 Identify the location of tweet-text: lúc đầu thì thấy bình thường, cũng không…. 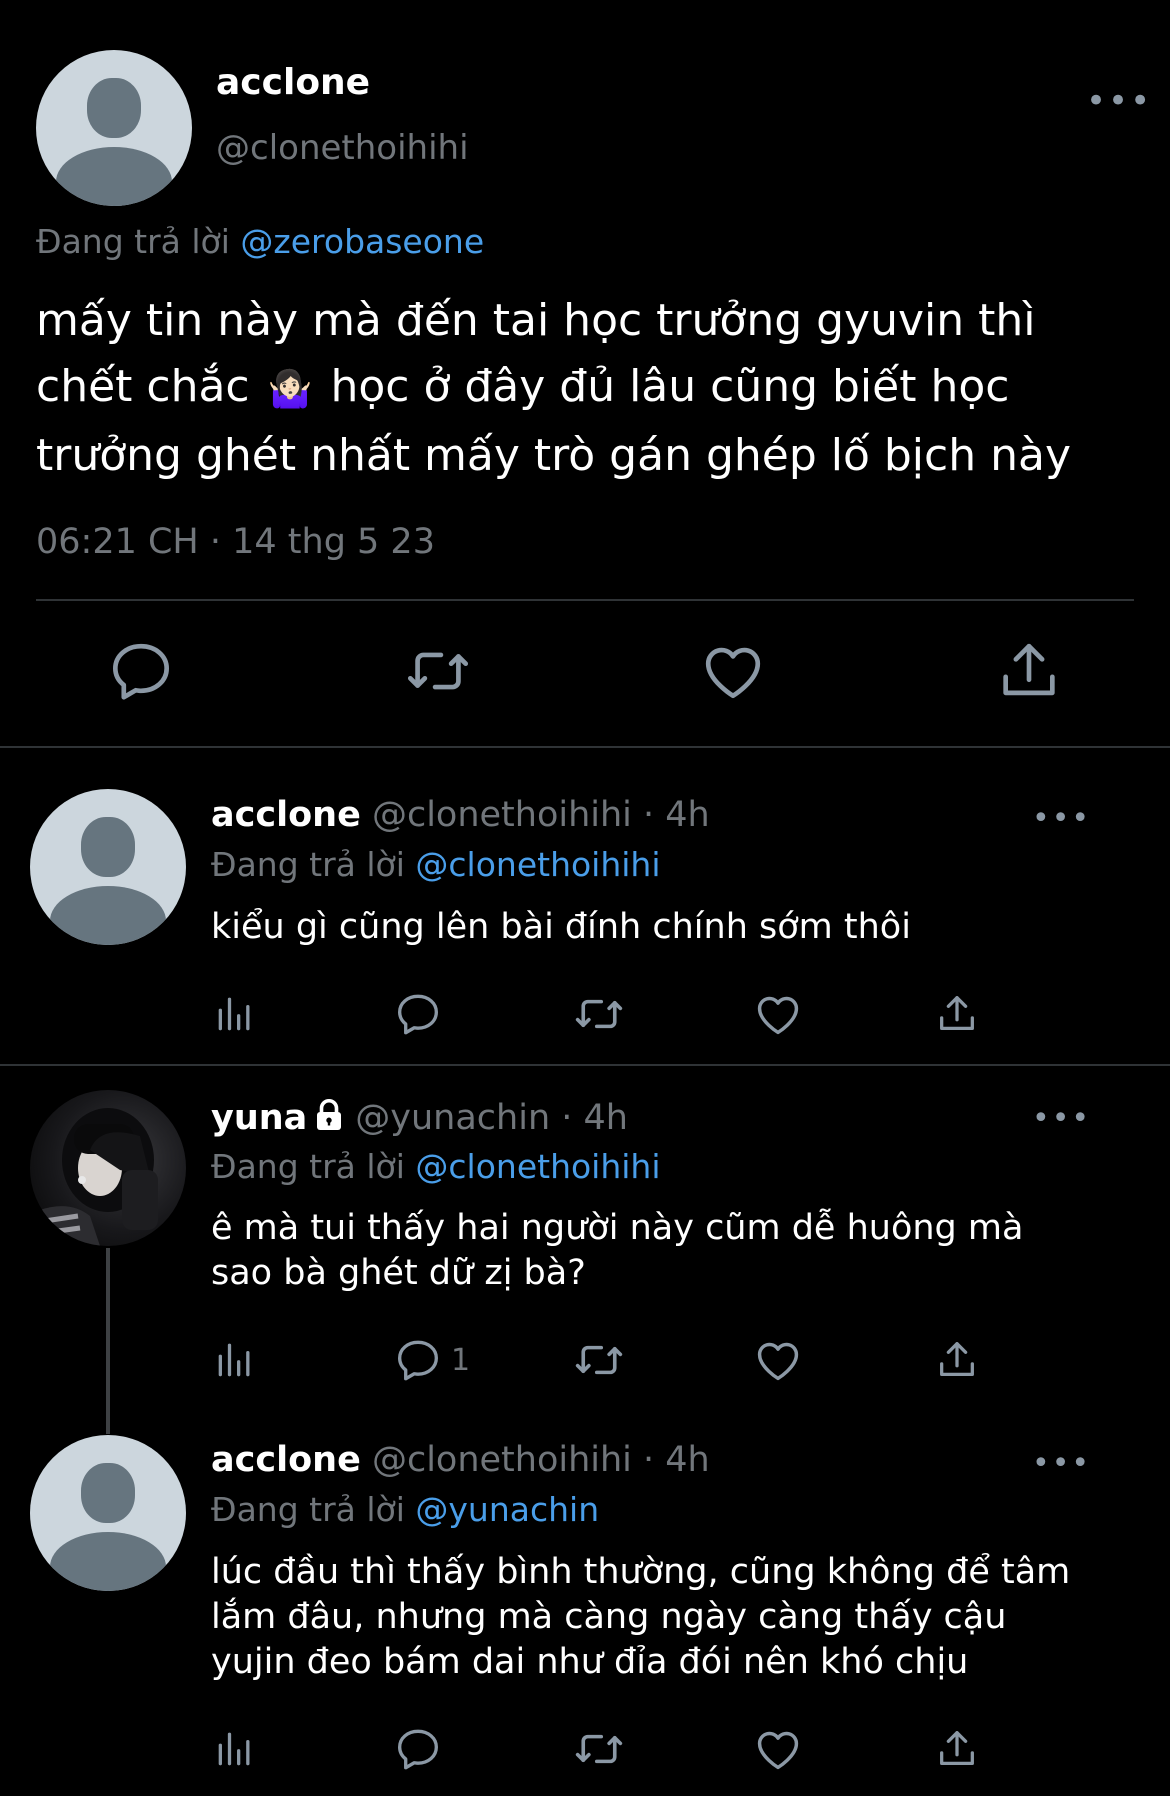
(661, 1617).